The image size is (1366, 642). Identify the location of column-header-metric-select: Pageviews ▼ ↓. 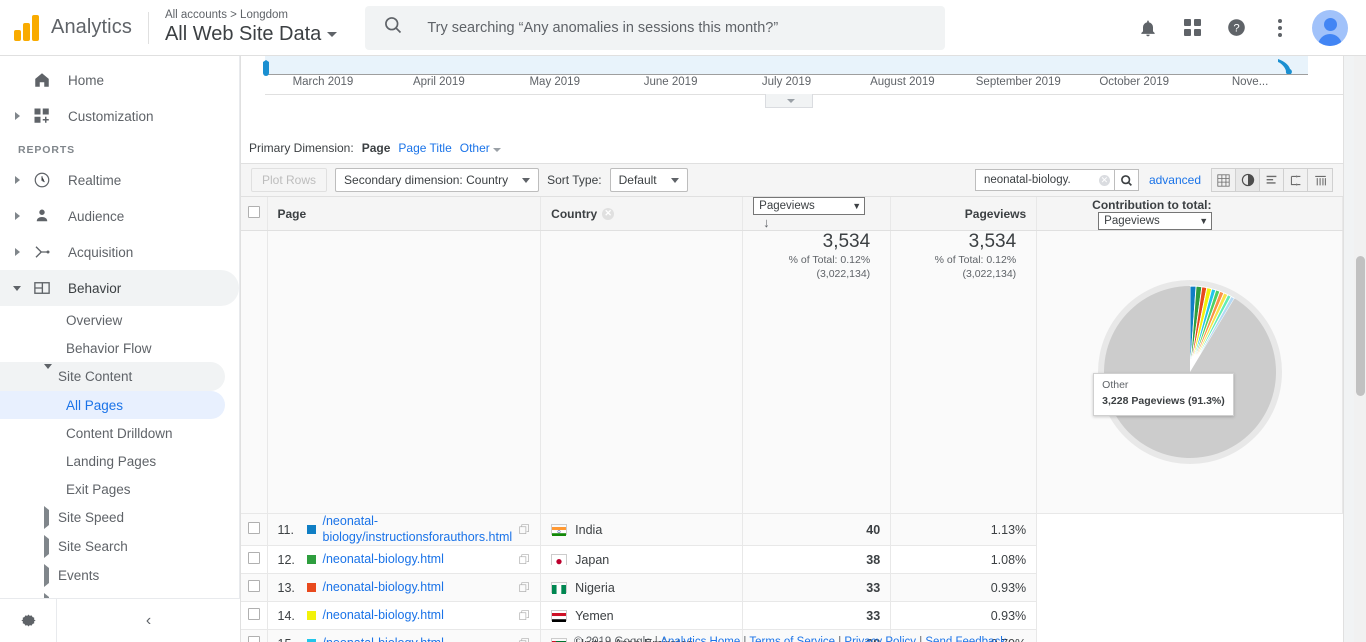
(817, 214).